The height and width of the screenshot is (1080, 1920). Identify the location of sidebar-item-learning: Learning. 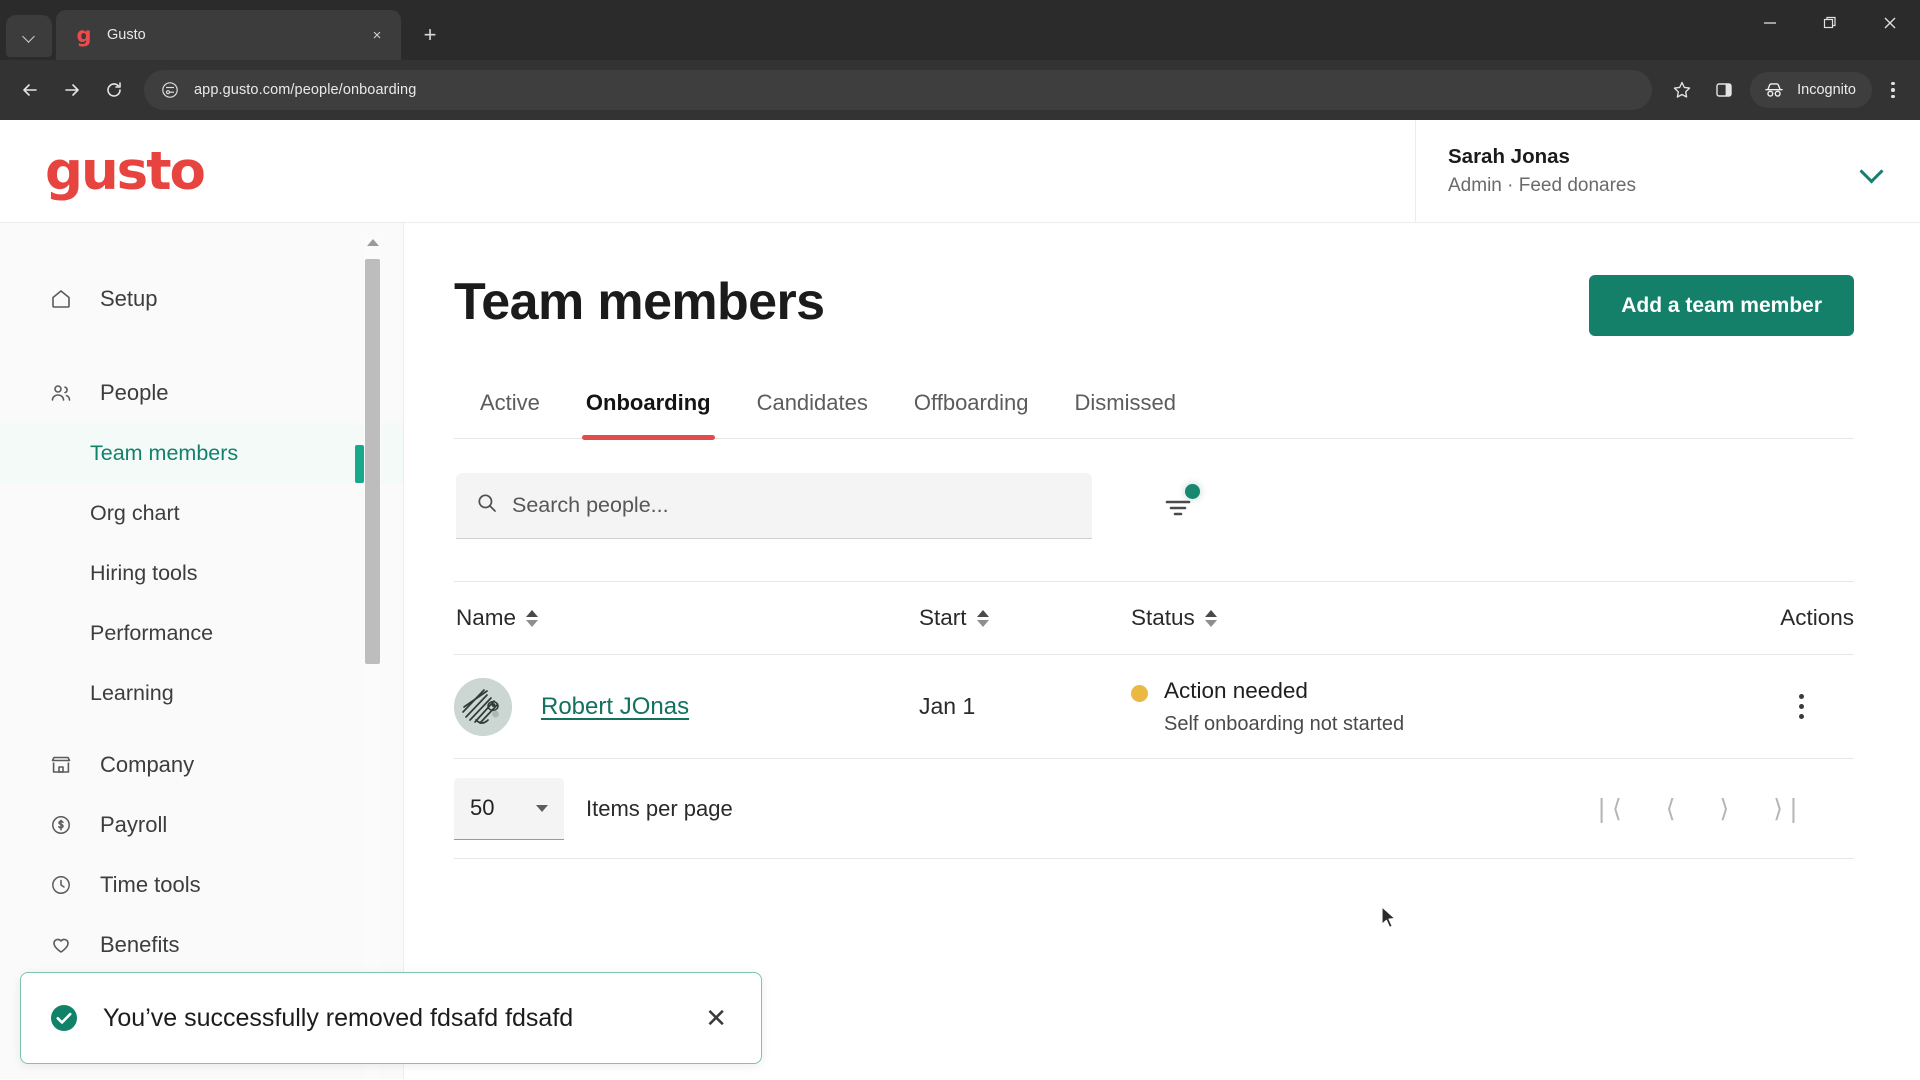
(201, 693).